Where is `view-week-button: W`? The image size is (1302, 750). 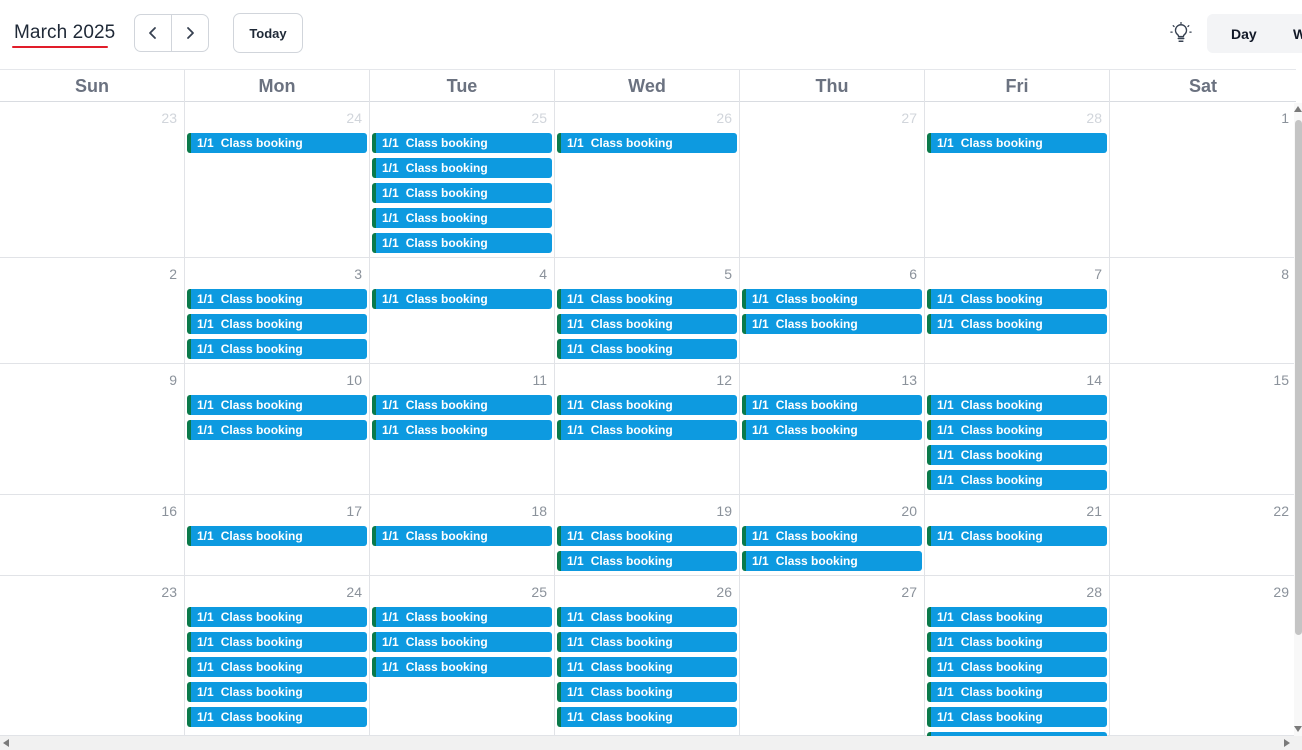
view-week-button: W is located at coordinates (1297, 33).